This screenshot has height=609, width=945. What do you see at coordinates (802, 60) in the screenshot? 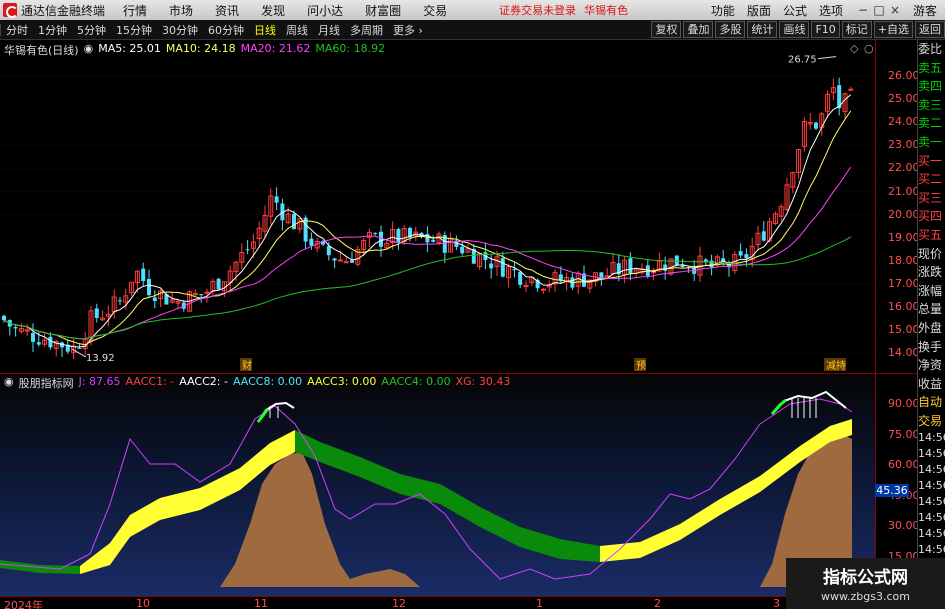
I see `high-price-label: 26.75` at bounding box center [802, 60].